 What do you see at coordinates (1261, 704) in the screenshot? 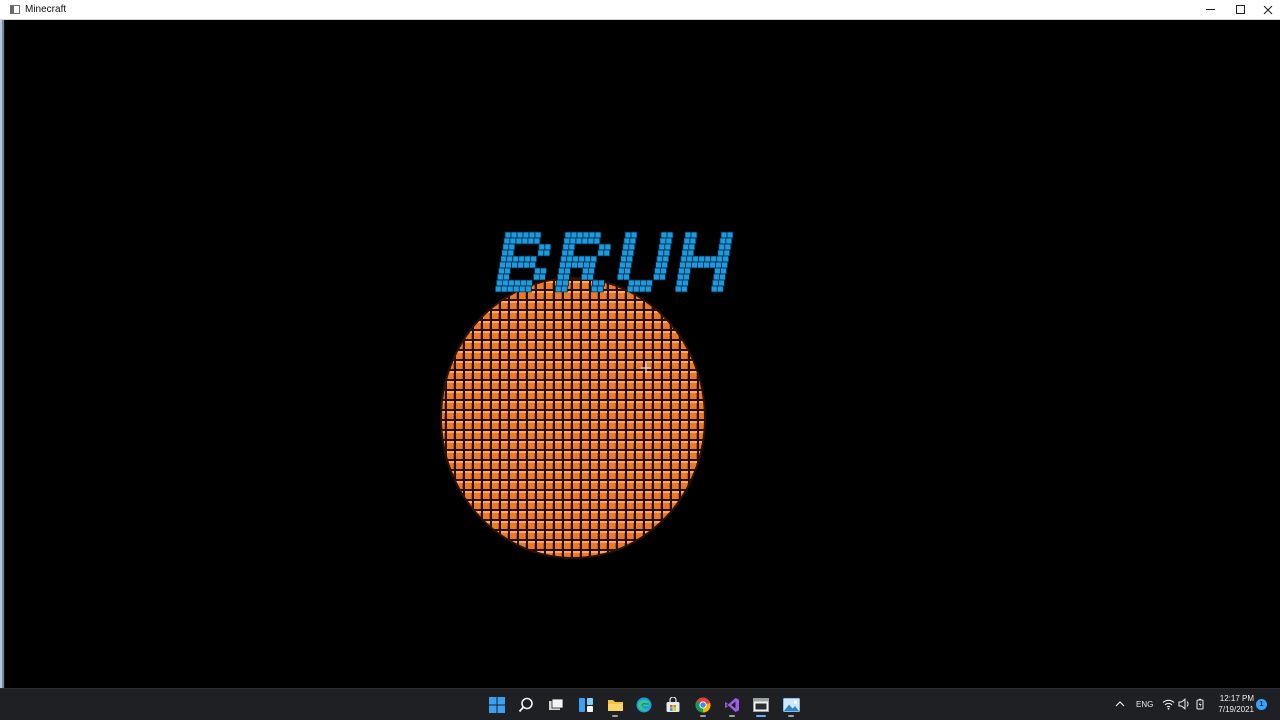
I see `notification-badge: 1` at bounding box center [1261, 704].